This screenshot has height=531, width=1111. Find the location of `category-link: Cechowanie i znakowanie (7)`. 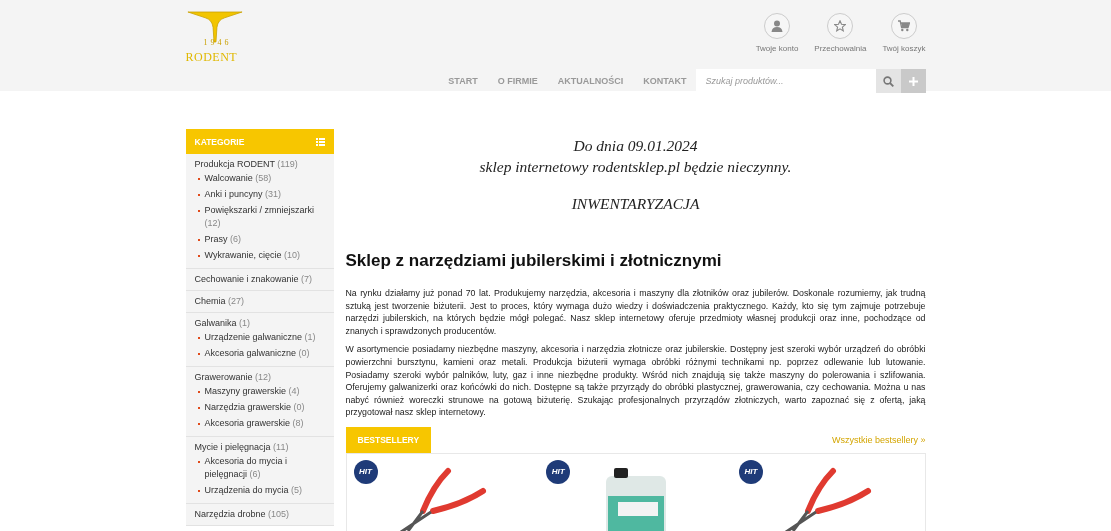

category-link: Cechowanie i znakowanie (7) is located at coordinates (259, 279).